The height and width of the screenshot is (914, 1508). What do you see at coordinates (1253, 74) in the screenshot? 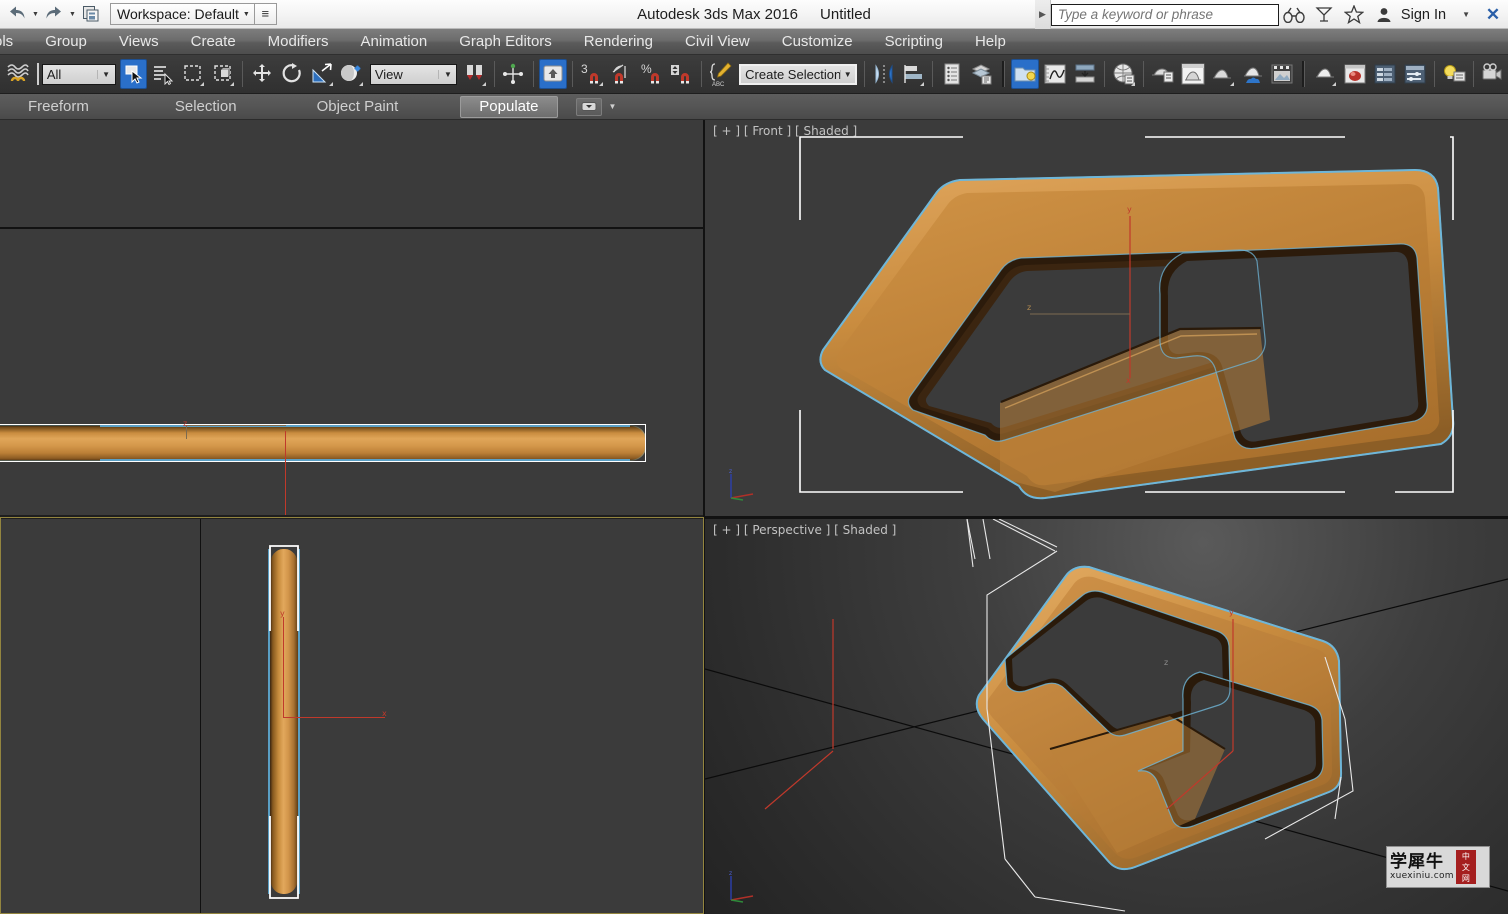
I see `render-production-icon` at bounding box center [1253, 74].